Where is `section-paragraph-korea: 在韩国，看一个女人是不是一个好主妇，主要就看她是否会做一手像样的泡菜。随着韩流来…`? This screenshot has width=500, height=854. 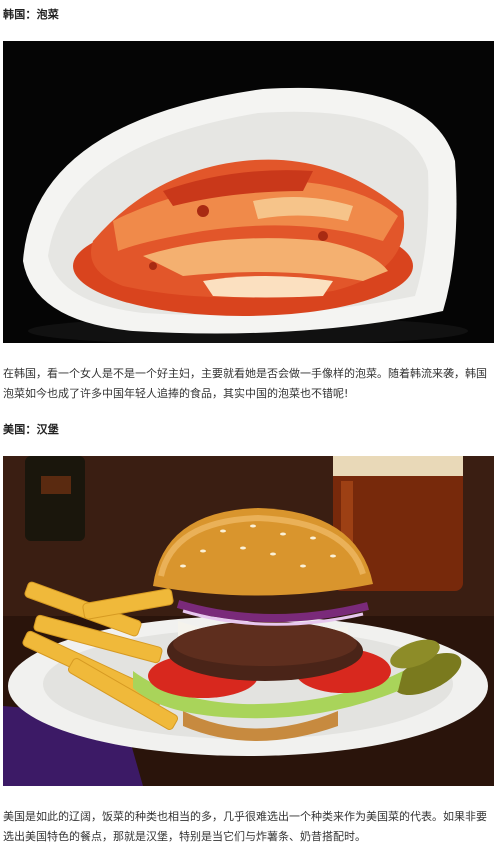
section-paragraph-korea: 在韩国，看一个女人是不是一个好主妇，主要就看她是否会做一手像样的泡菜。随着韩流来… is located at coordinates (245, 383).